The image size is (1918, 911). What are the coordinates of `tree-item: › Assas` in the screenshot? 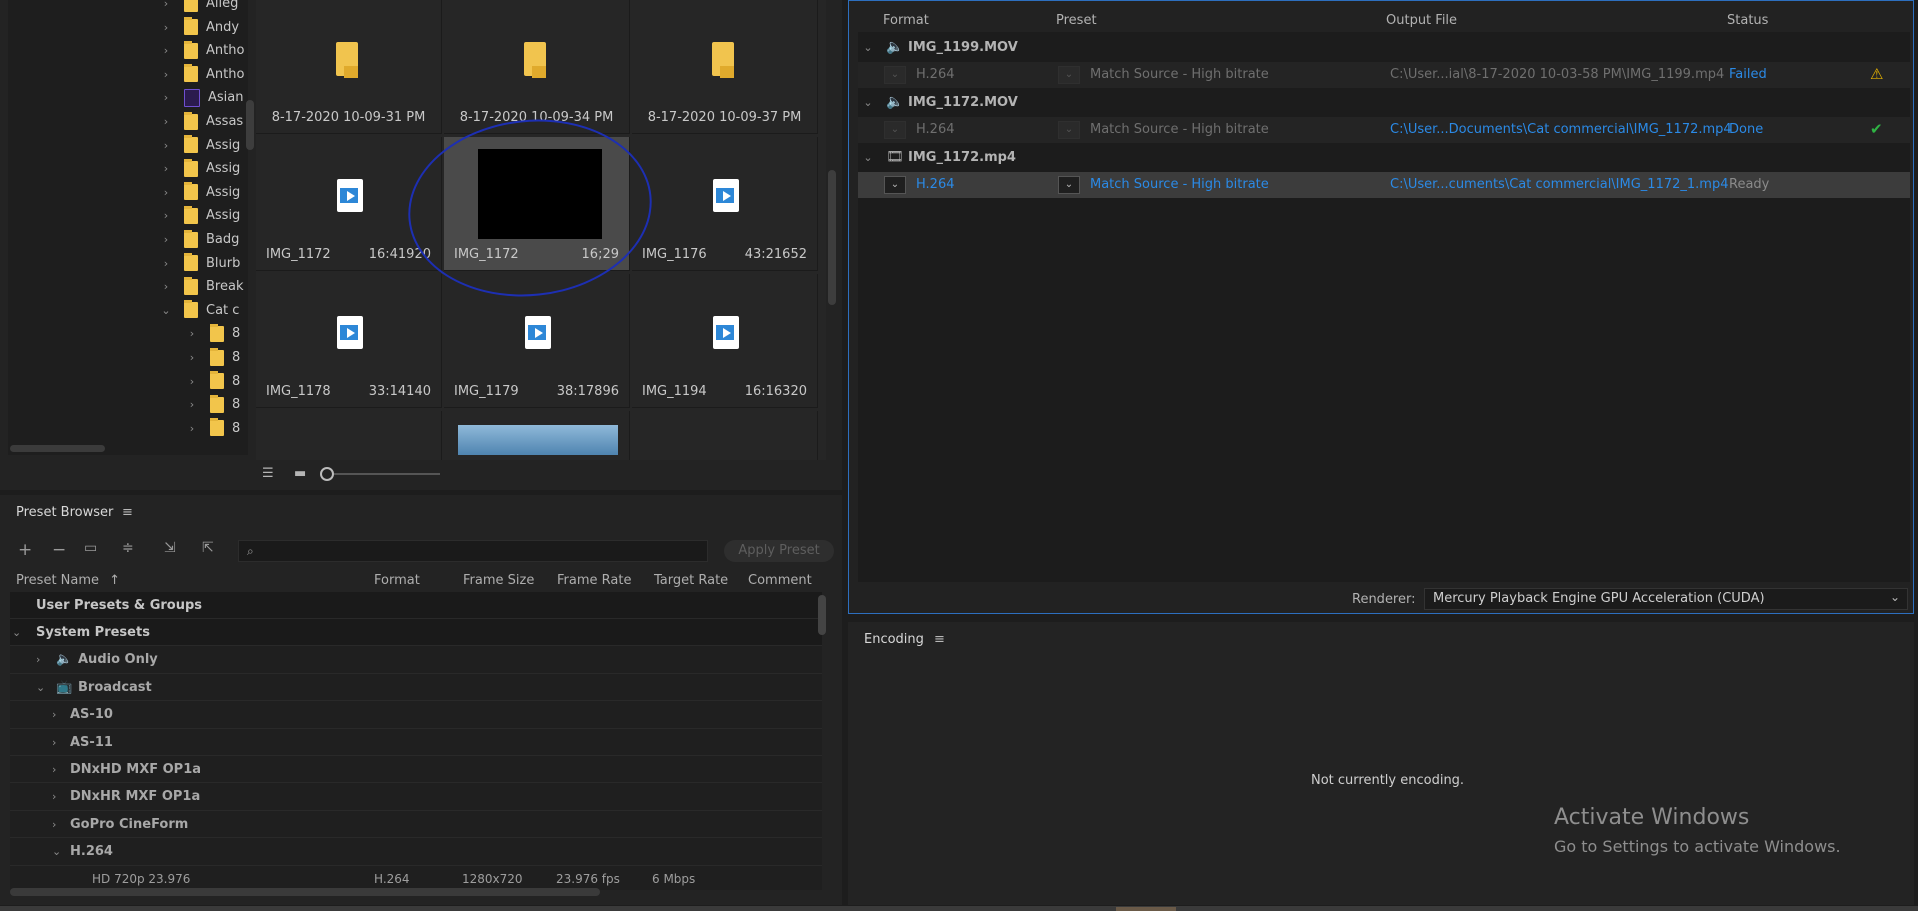 It's located at (201, 121).